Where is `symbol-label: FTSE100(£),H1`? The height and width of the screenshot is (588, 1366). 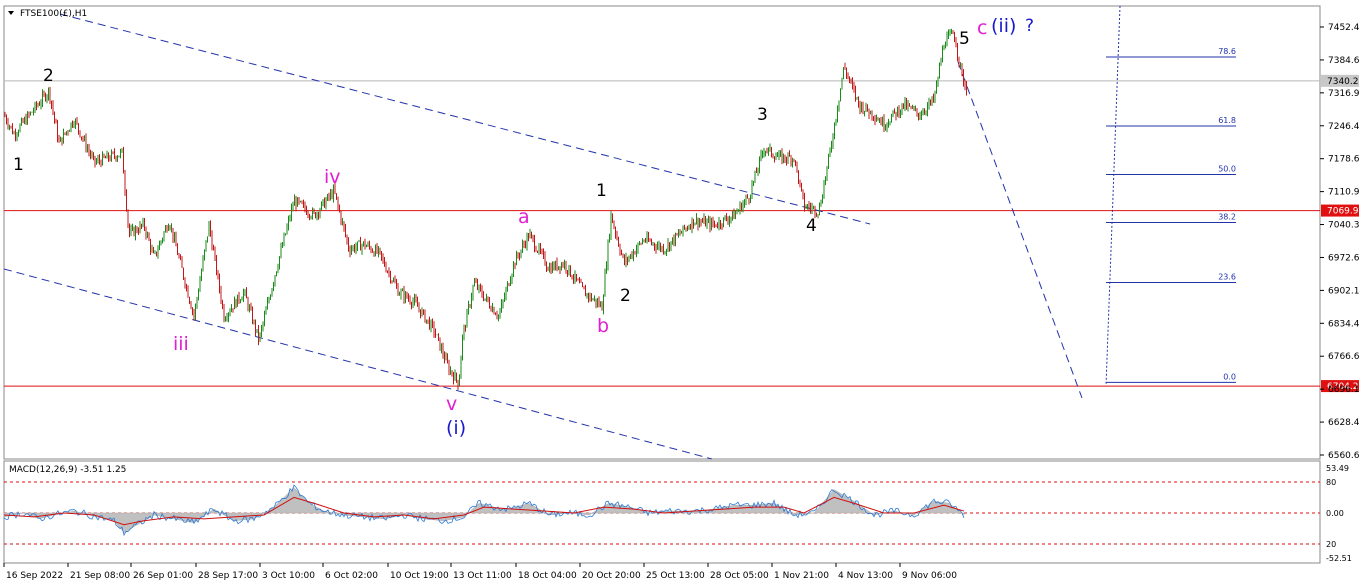 symbol-label: FTSE100(£),H1 is located at coordinates (53, 14).